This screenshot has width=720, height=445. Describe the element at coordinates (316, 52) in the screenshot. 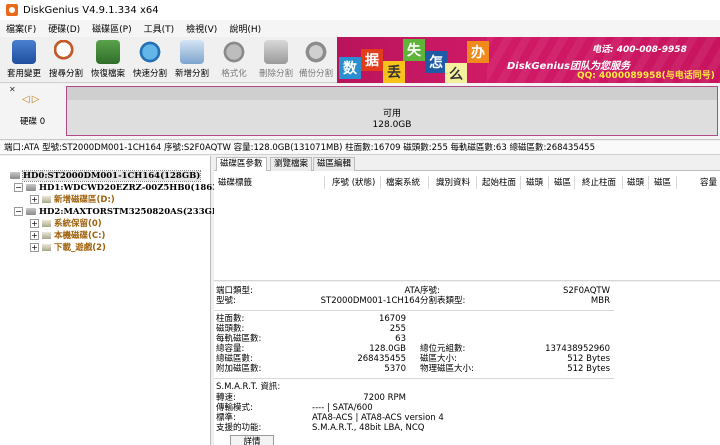

I see `backup-partition-icon` at that location.